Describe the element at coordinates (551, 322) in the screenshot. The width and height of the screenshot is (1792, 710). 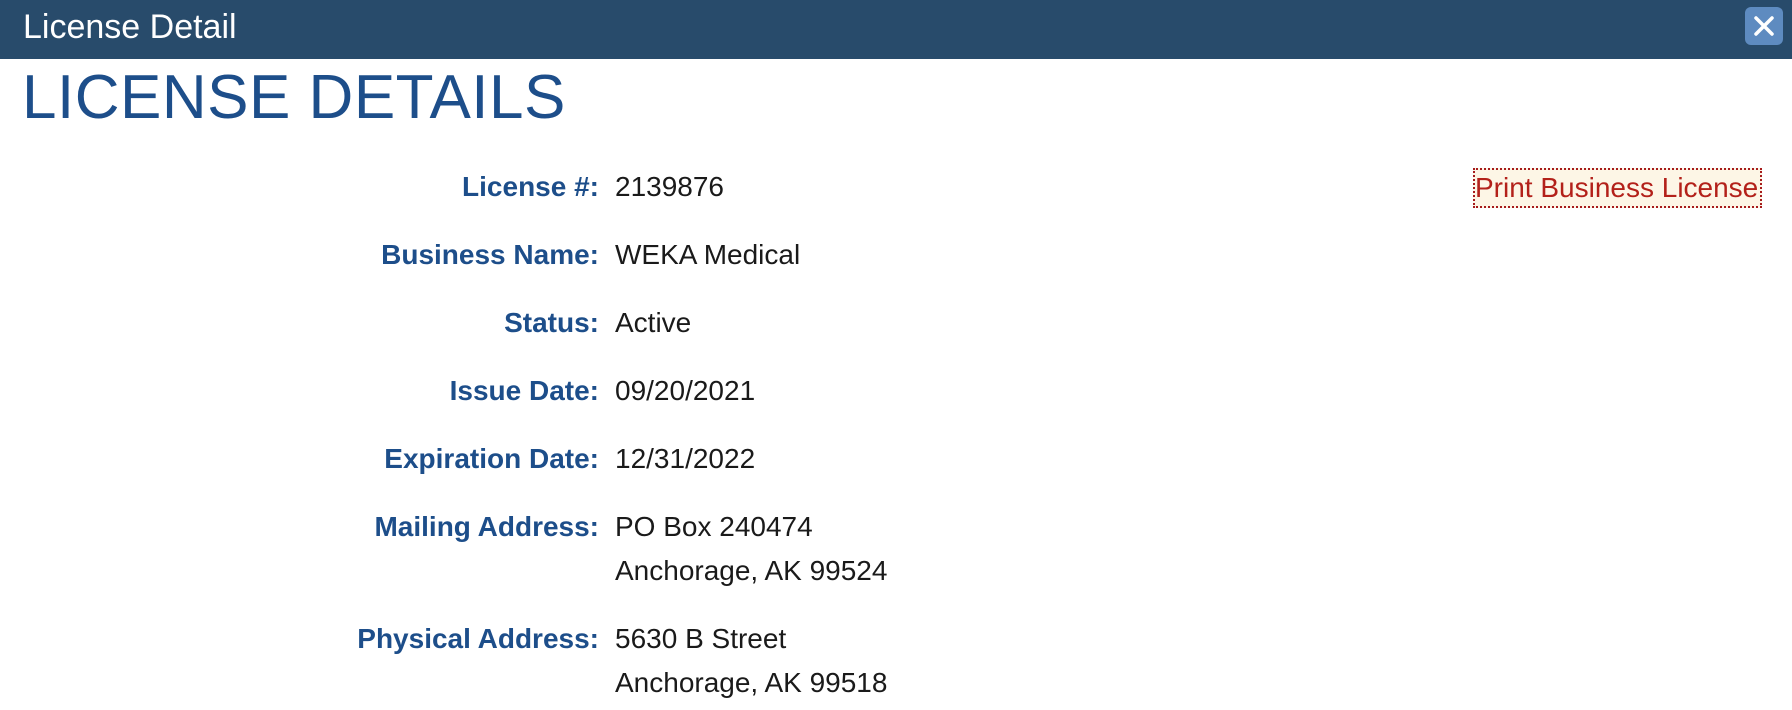
I see `field-label: Status:` at that location.